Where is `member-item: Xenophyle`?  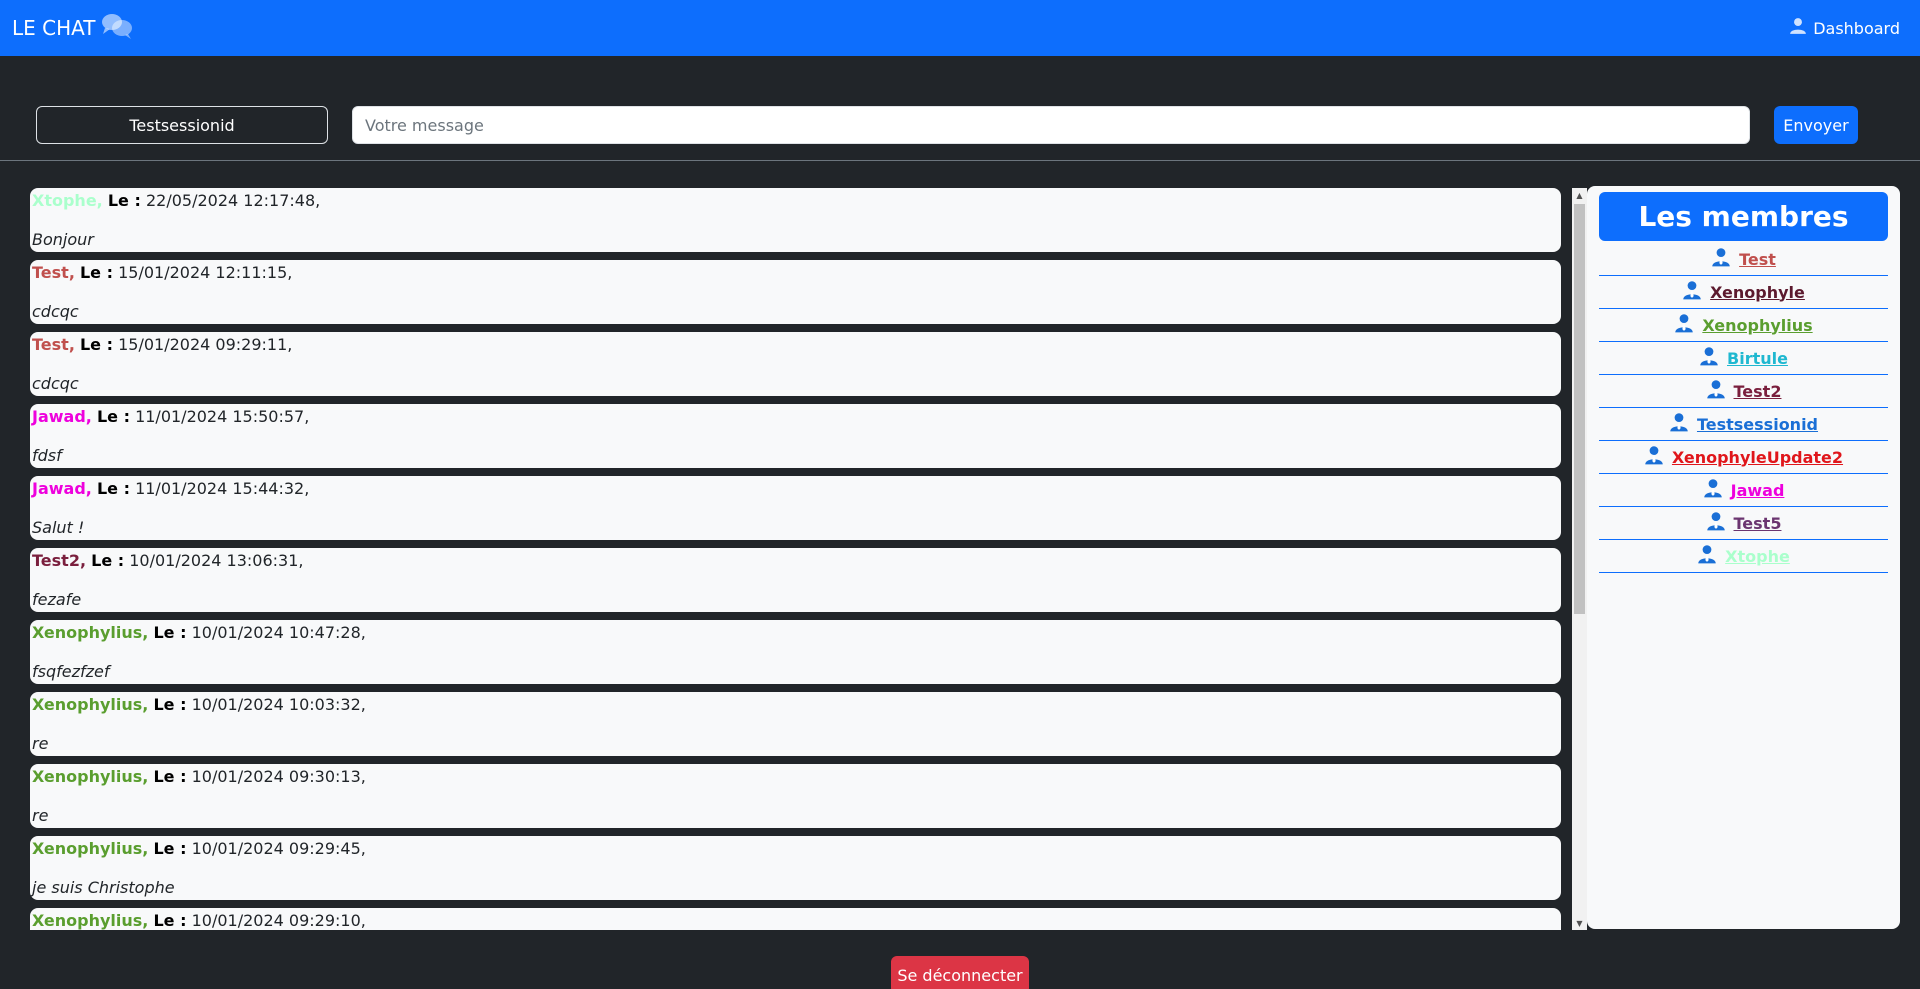
member-item: Xenophyle is located at coordinates (1743, 292).